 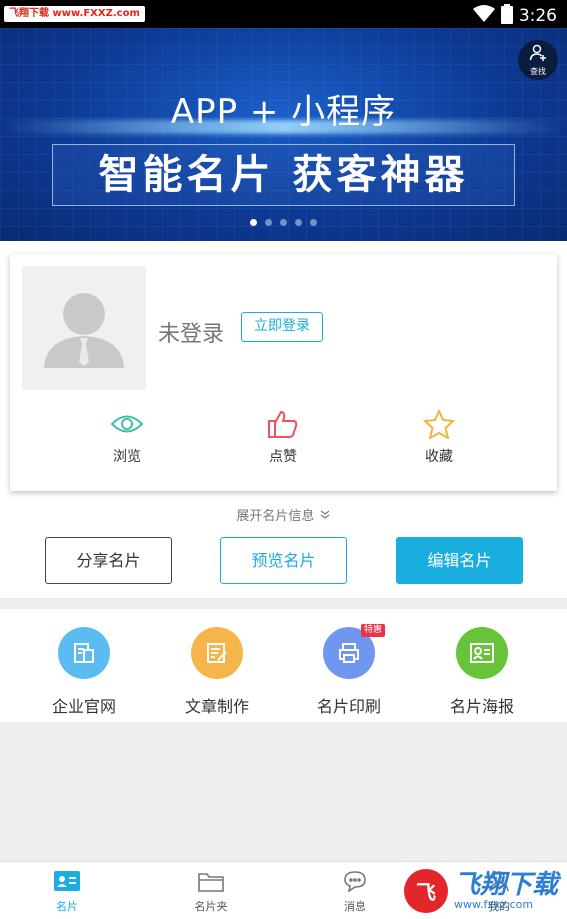 What do you see at coordinates (494, 904) in the screenshot?
I see `watermark-url: www.fxxz.com` at bounding box center [494, 904].